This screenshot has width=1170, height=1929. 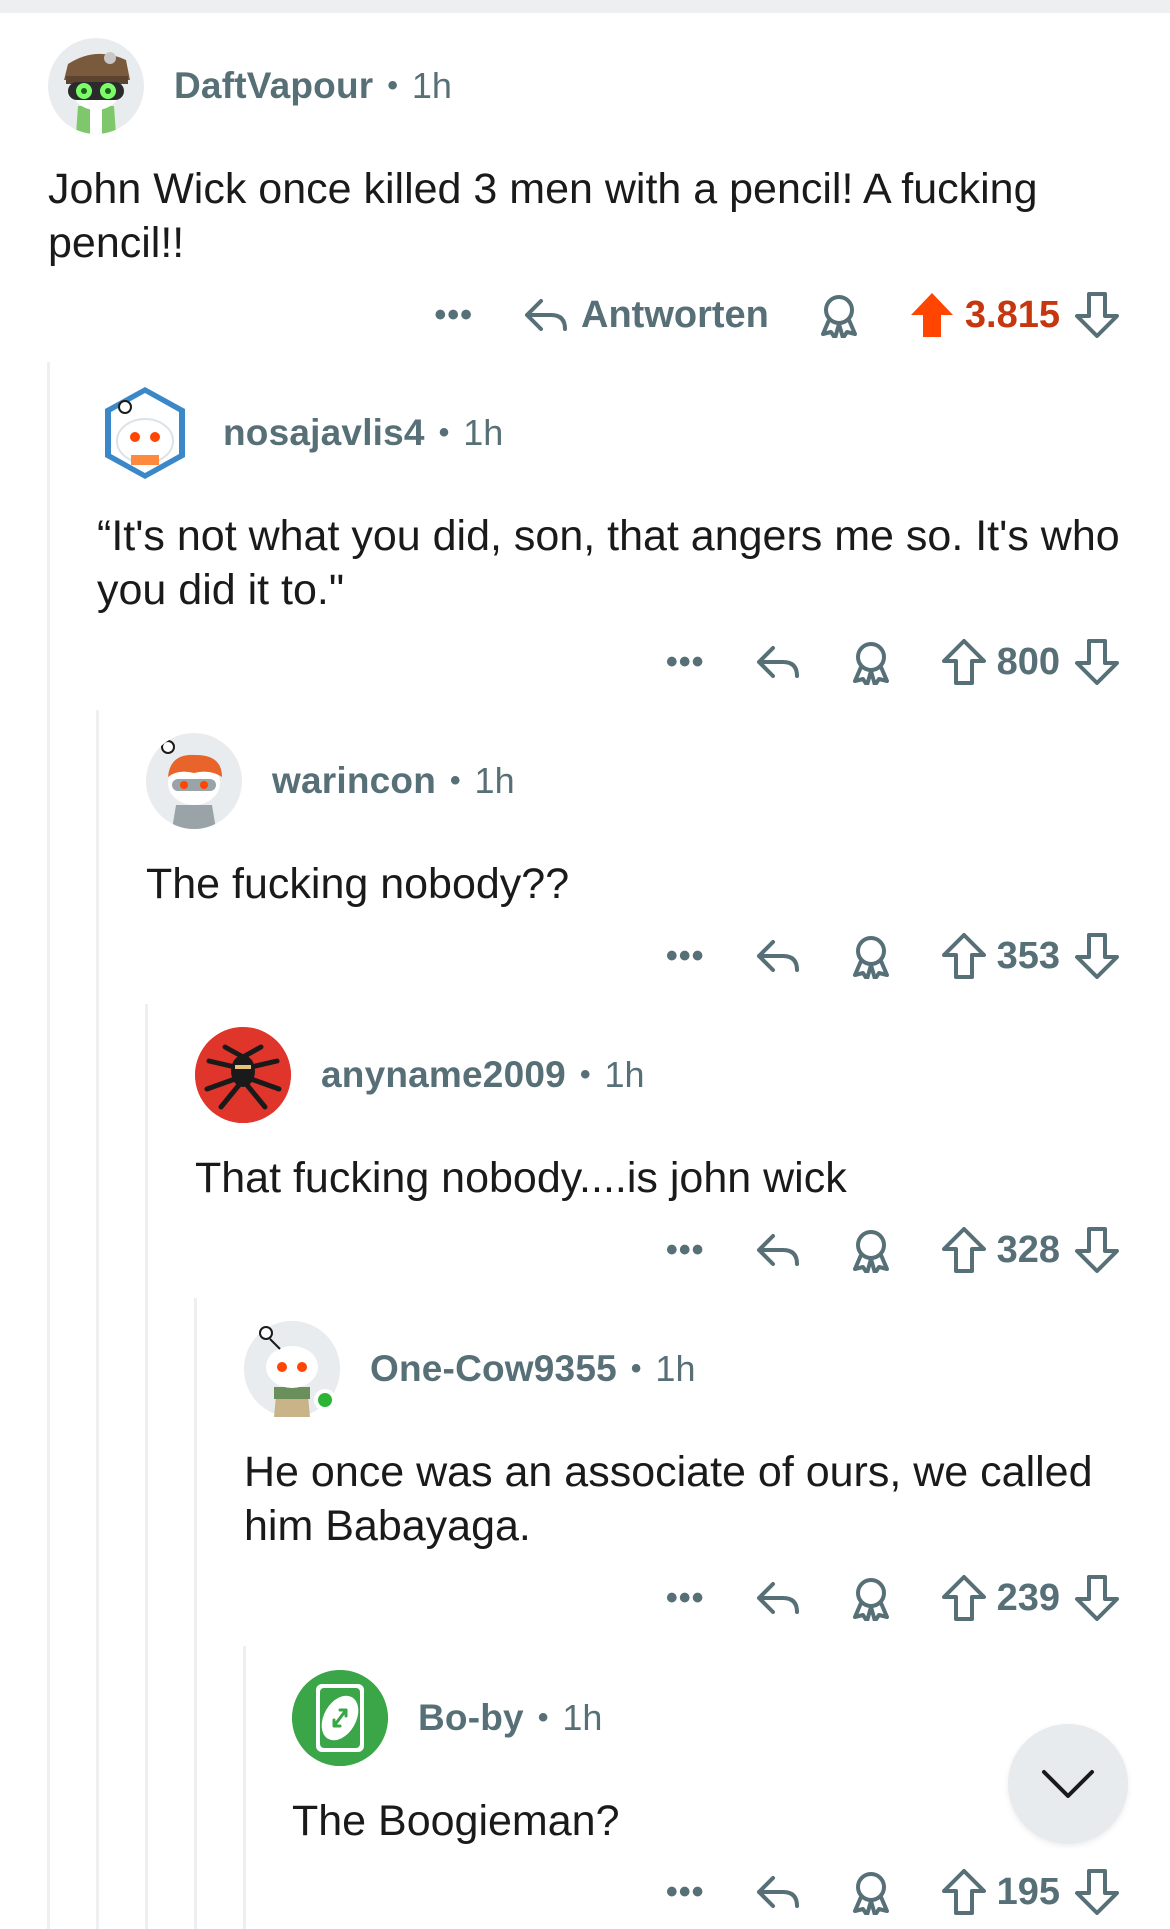 What do you see at coordinates (646, 315) in the screenshot?
I see `reply-button: Antworten` at bounding box center [646, 315].